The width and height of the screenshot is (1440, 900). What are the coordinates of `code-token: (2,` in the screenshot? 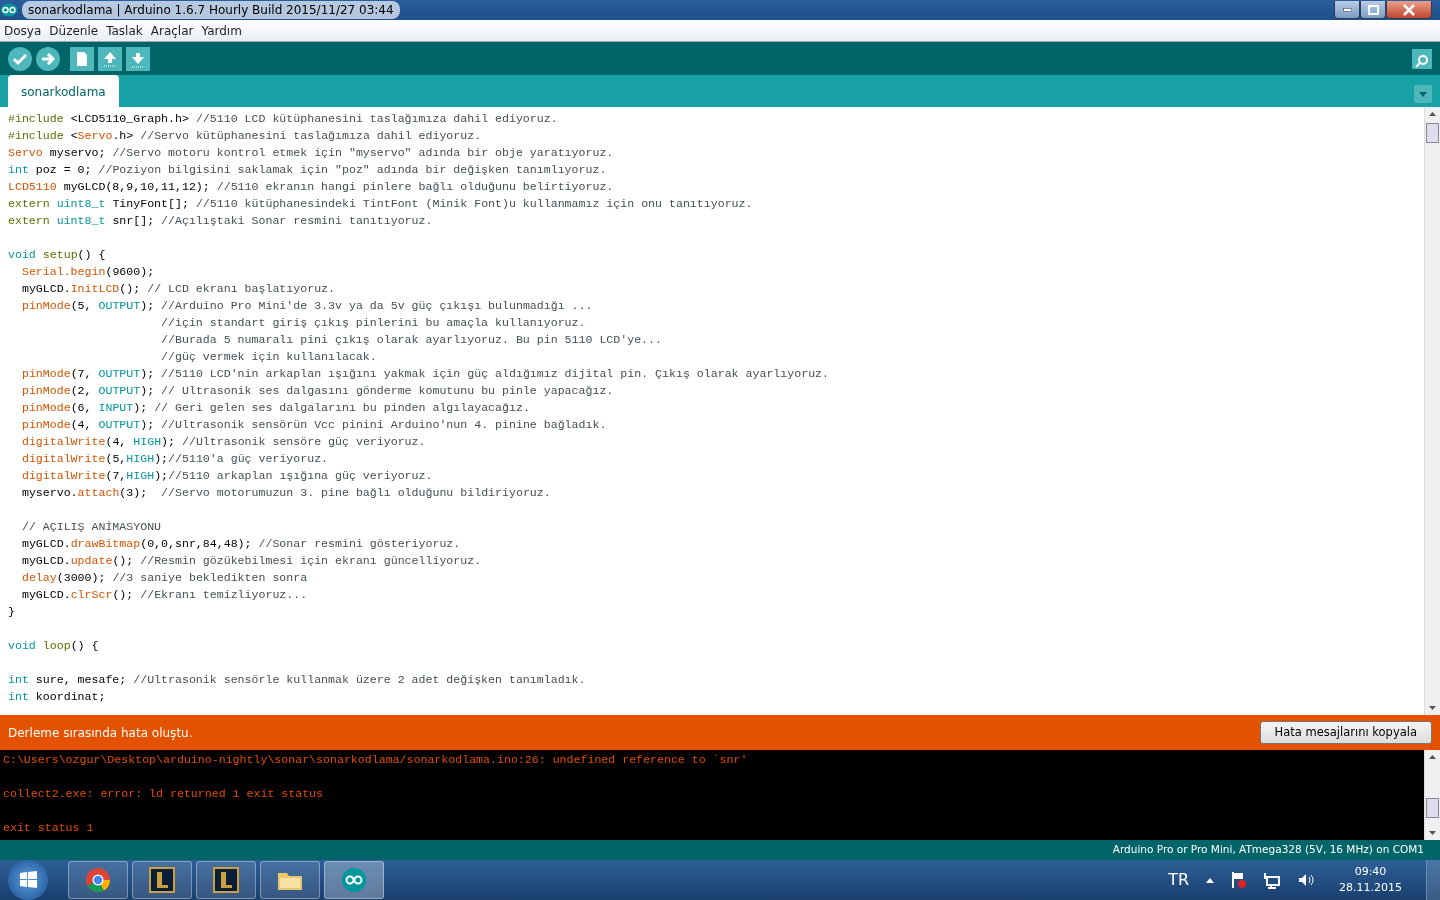 It's located at (81, 390).